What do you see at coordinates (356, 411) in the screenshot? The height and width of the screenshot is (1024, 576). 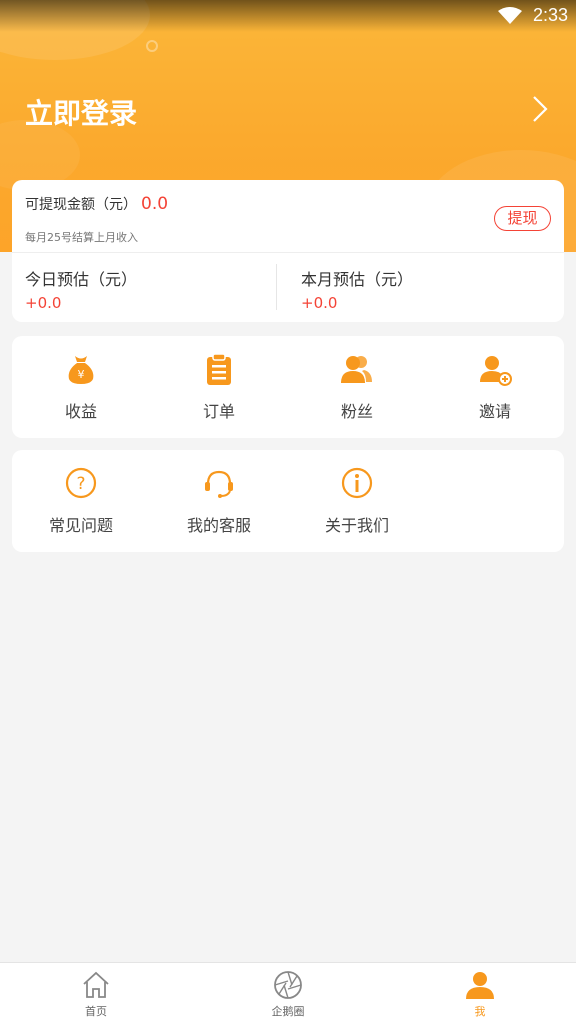 I see `menu-item-label: 粉丝` at bounding box center [356, 411].